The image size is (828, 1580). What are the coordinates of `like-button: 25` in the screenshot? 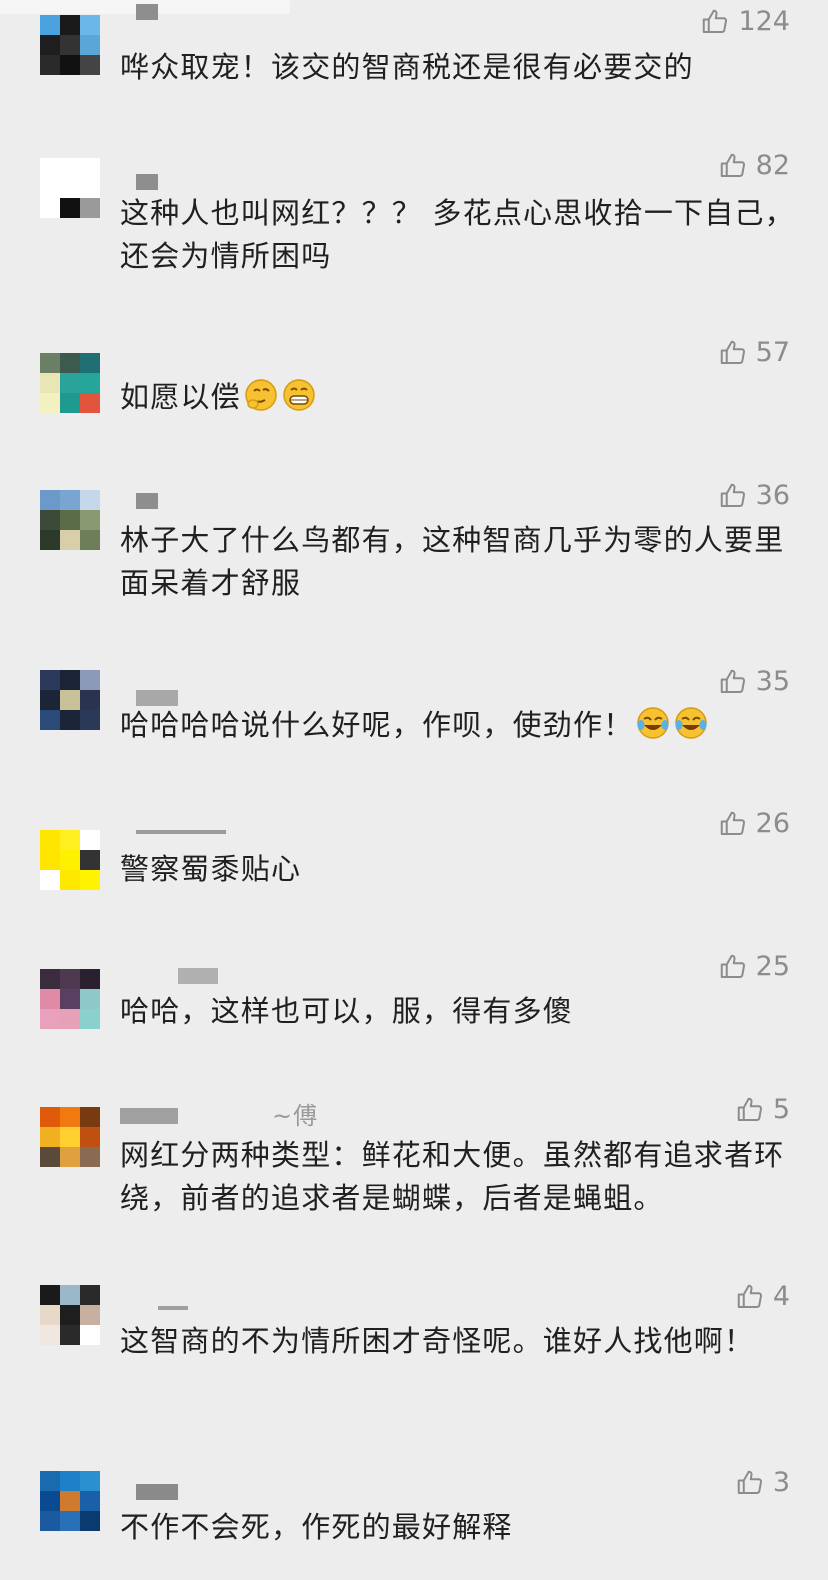 It's located at (754, 966).